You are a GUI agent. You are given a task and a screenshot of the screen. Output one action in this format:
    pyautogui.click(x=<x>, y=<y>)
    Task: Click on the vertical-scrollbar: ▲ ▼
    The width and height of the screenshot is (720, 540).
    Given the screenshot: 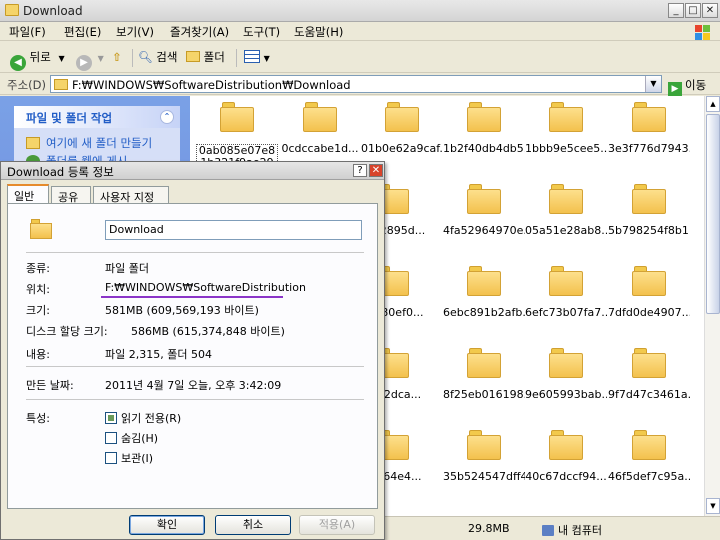 What is the action you would take?
    pyautogui.click(x=712, y=306)
    